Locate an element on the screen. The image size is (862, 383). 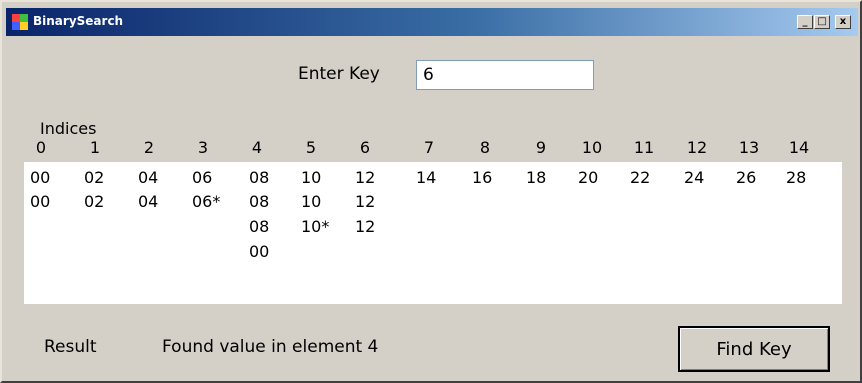
index-0: 0 is located at coordinates (41, 147).